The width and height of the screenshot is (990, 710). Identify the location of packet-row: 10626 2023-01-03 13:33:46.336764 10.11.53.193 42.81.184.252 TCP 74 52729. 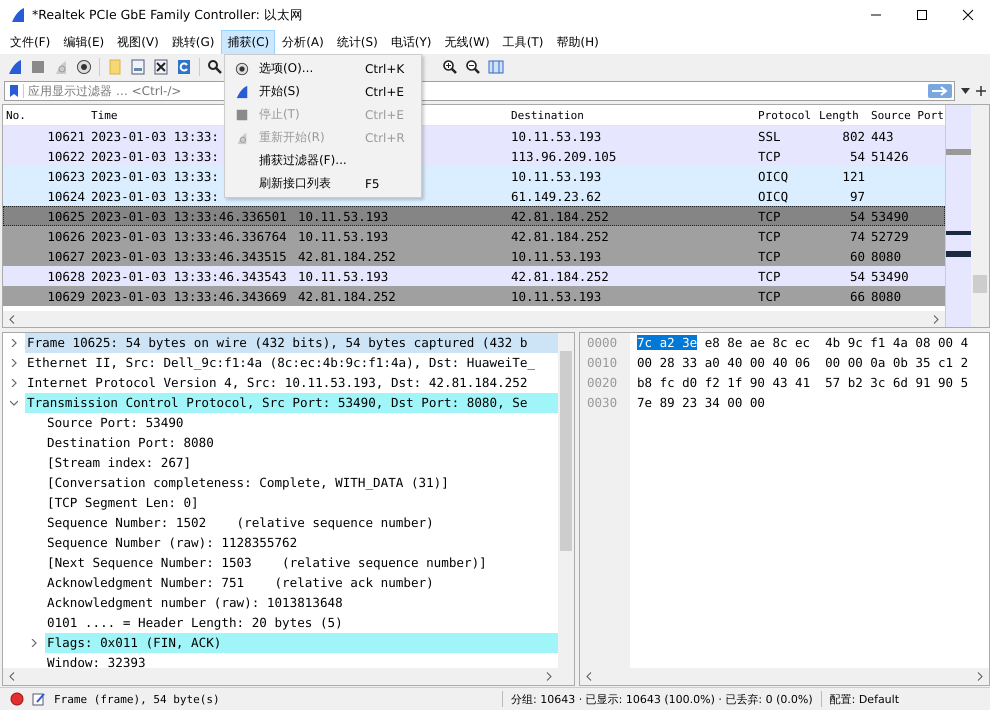
(474, 236).